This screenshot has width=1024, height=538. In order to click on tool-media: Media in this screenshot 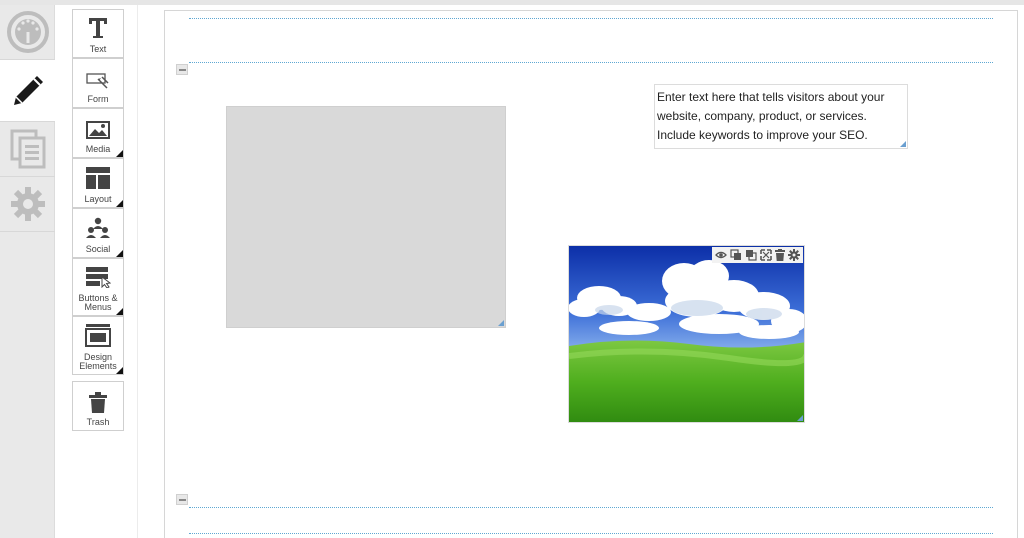, I will do `click(98, 133)`.